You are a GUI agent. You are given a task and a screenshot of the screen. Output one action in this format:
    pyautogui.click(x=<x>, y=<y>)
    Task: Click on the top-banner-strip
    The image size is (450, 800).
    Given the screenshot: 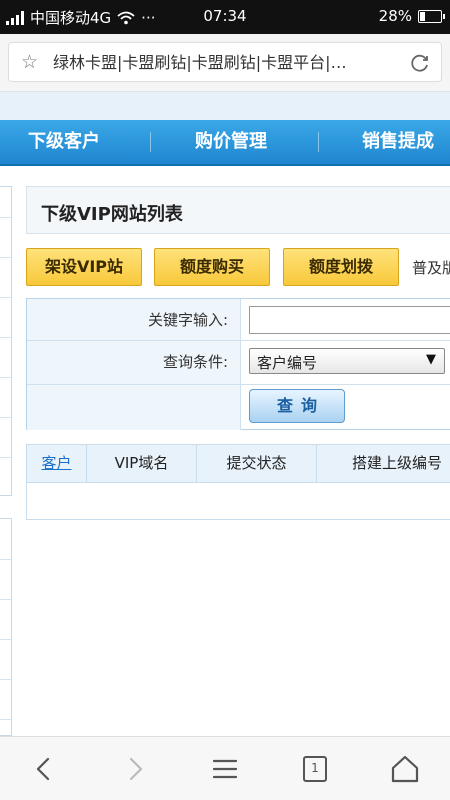 What is the action you would take?
    pyautogui.click(x=225, y=106)
    